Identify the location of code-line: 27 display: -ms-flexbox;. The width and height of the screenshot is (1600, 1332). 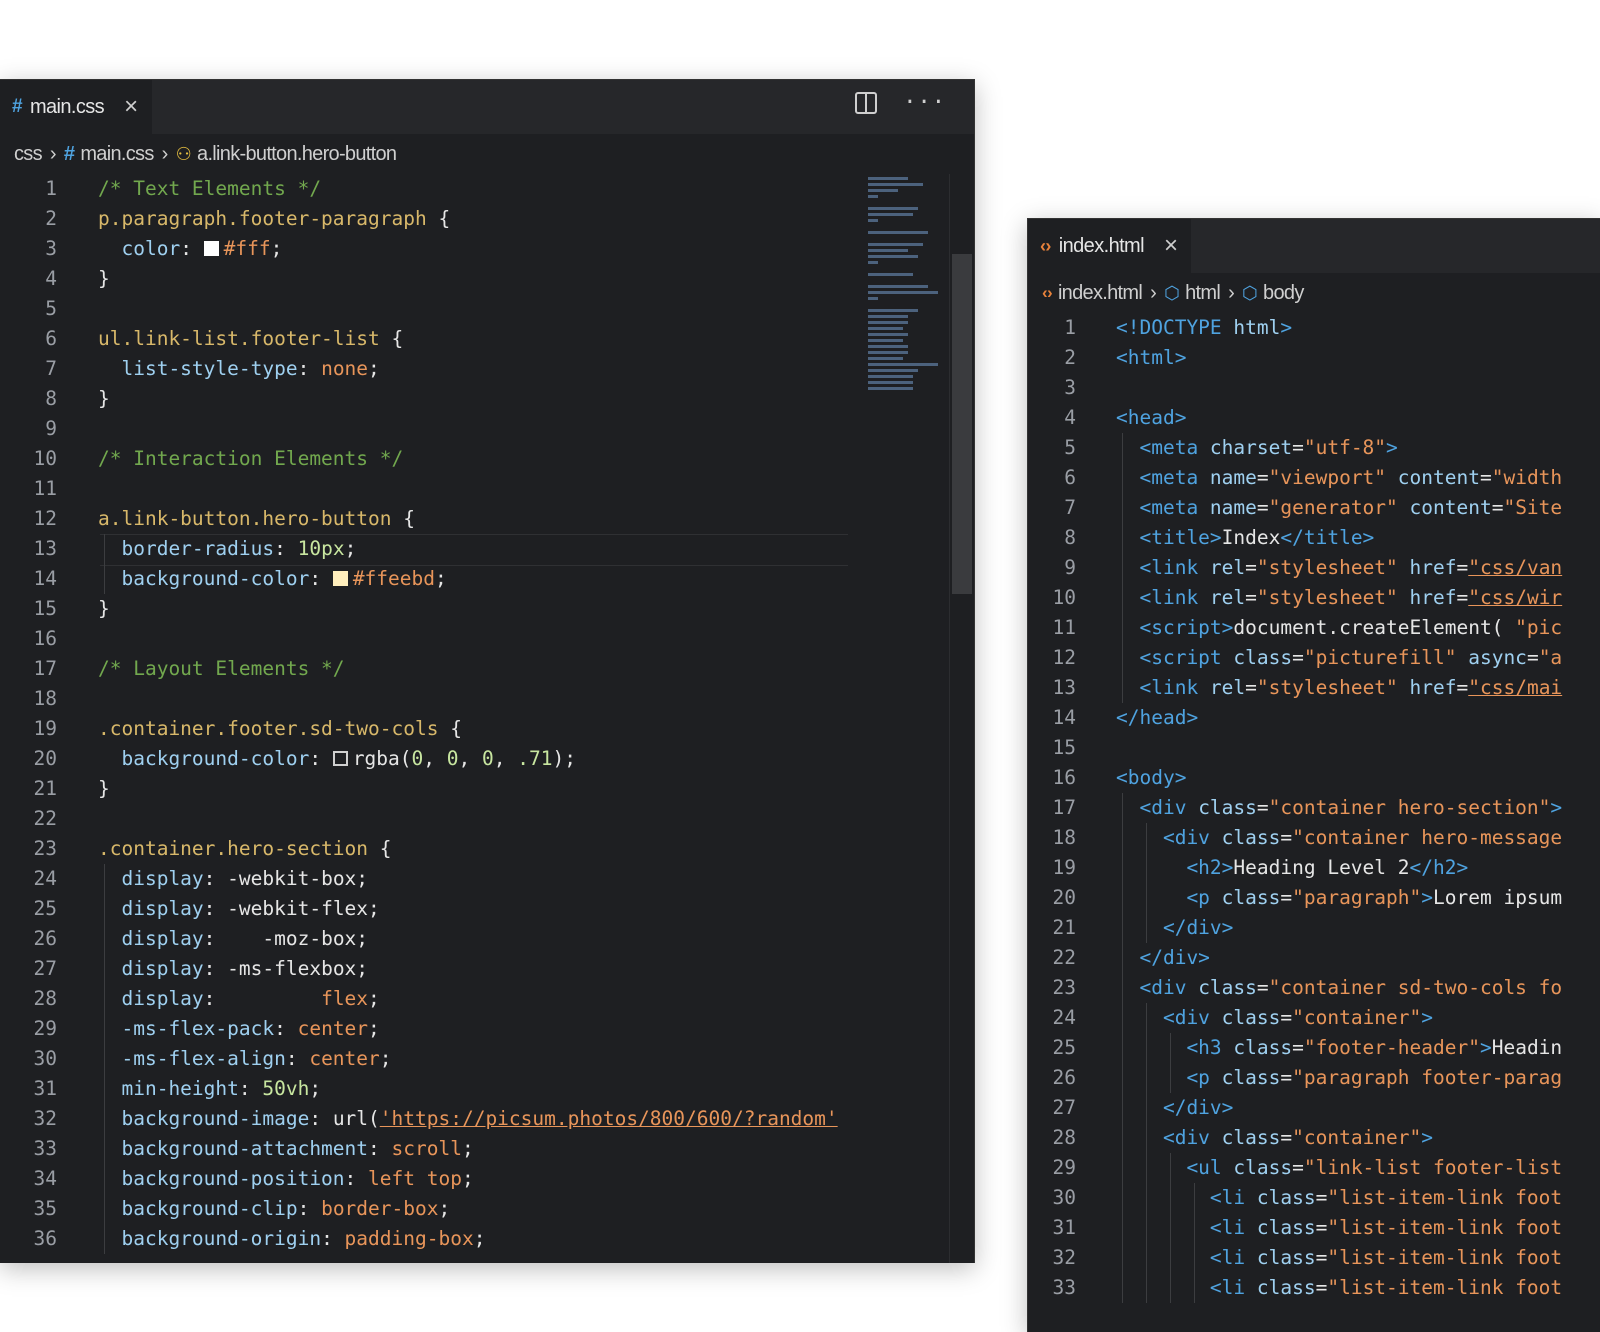
(487, 969).